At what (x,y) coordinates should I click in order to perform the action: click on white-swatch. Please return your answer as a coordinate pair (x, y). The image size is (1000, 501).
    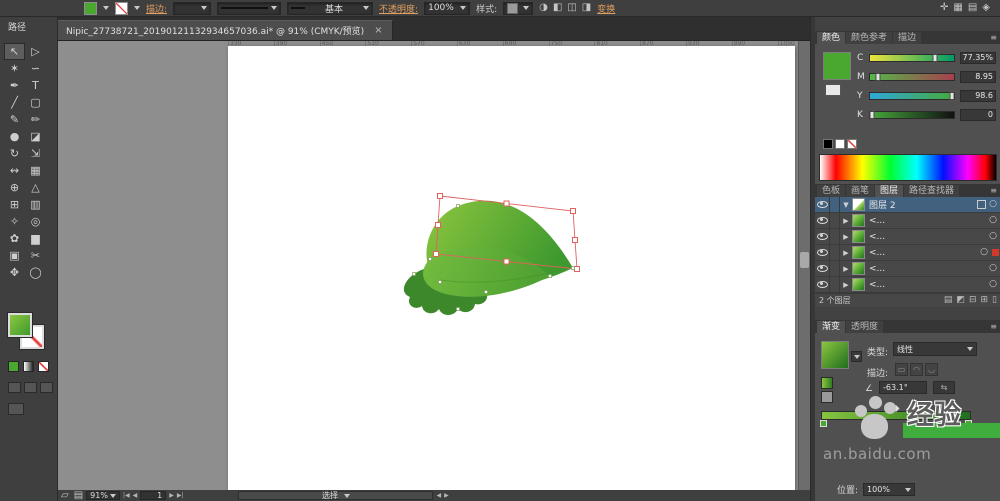
    Looking at the image, I should click on (840, 144).